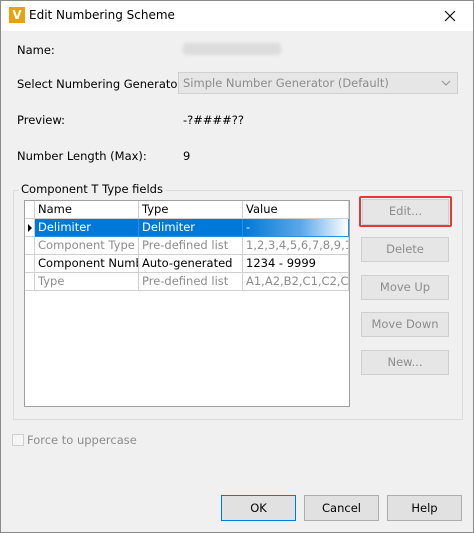 The height and width of the screenshot is (533, 474). I want to click on app-logo-icon: V, so click(17, 15).